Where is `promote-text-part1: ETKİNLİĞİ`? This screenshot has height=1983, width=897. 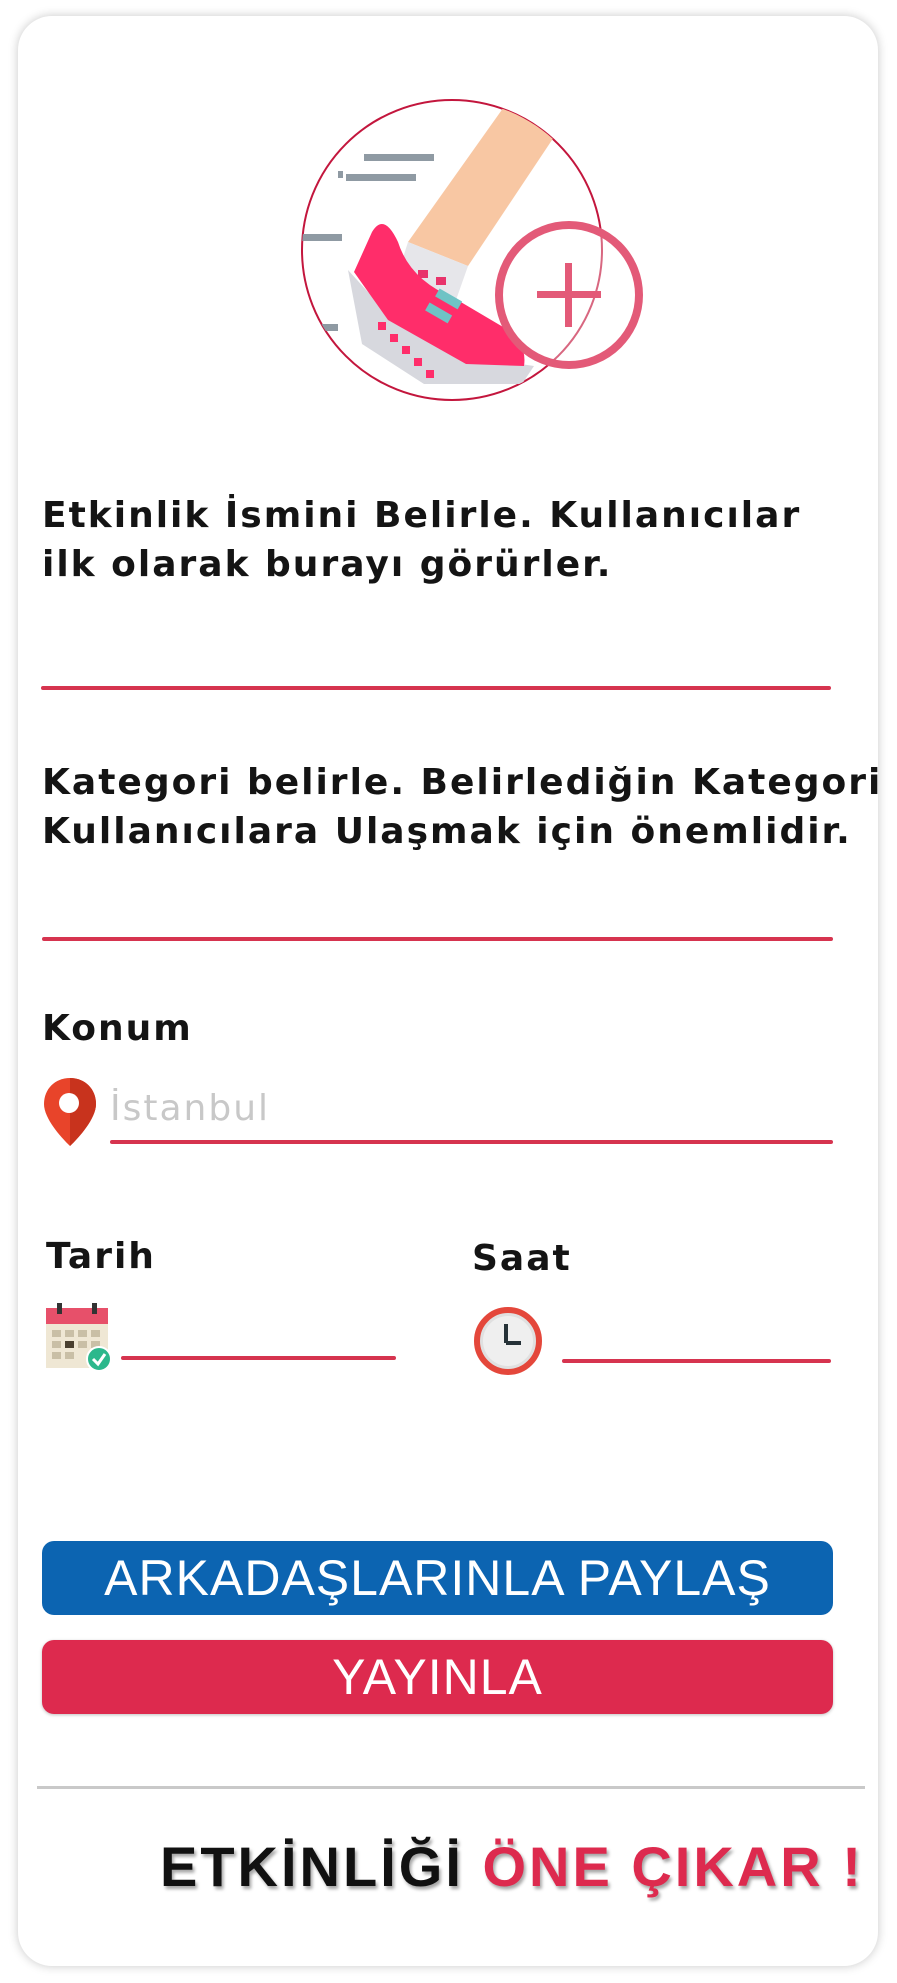
promote-text-part1: ETKİNLİĞİ is located at coordinates (312, 1866).